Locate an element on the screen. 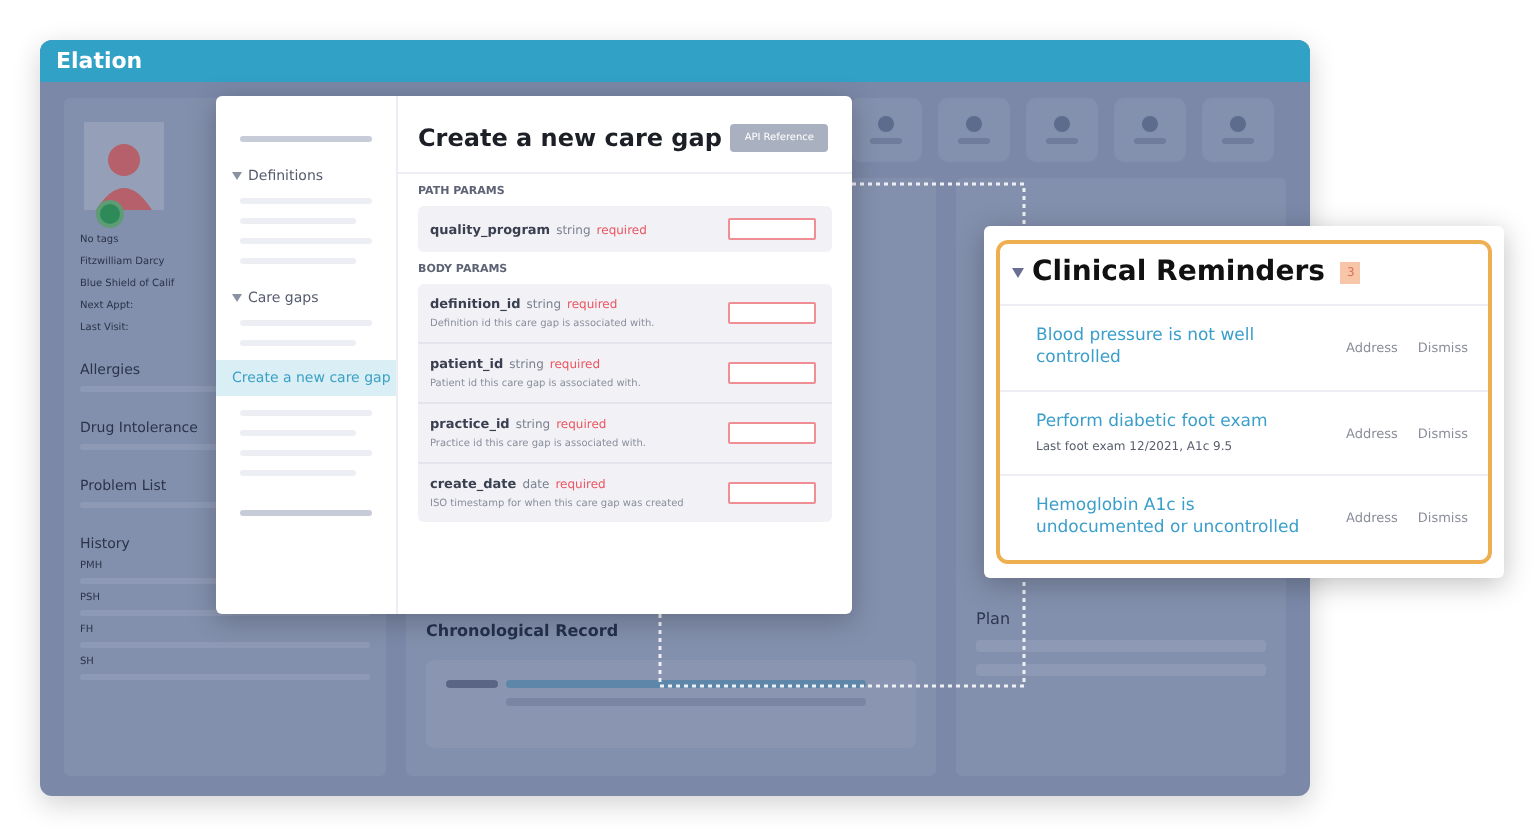 The image size is (1536, 838). reminder-link: Blood pressure is not well controlled is located at coordinates (1176, 347).